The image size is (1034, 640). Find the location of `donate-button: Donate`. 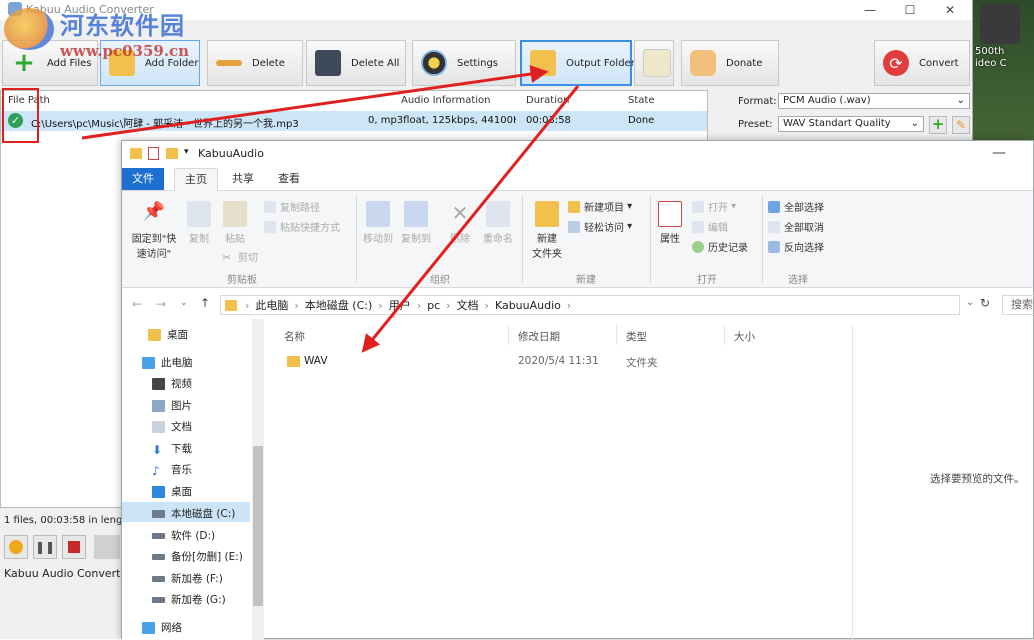

donate-button: Donate is located at coordinates (730, 63).